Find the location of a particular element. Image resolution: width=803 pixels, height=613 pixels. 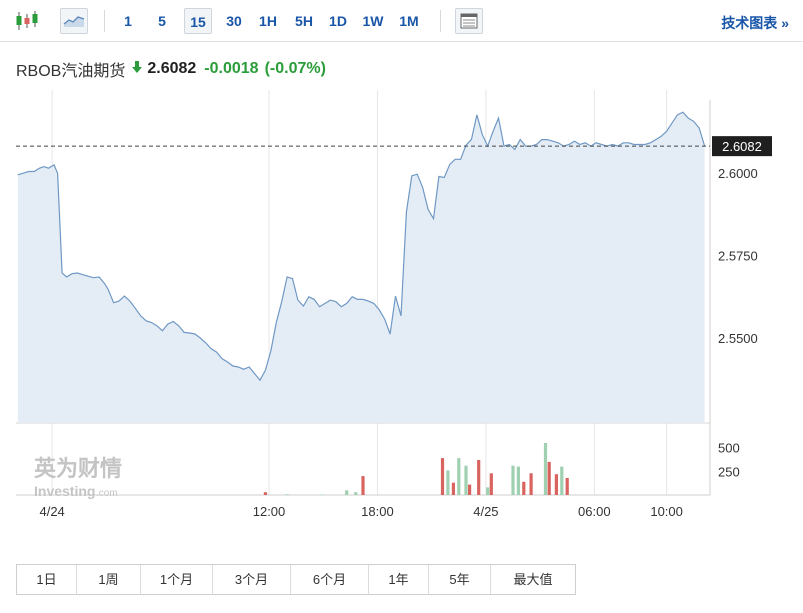

interval-1: 1 is located at coordinates (128, 21).